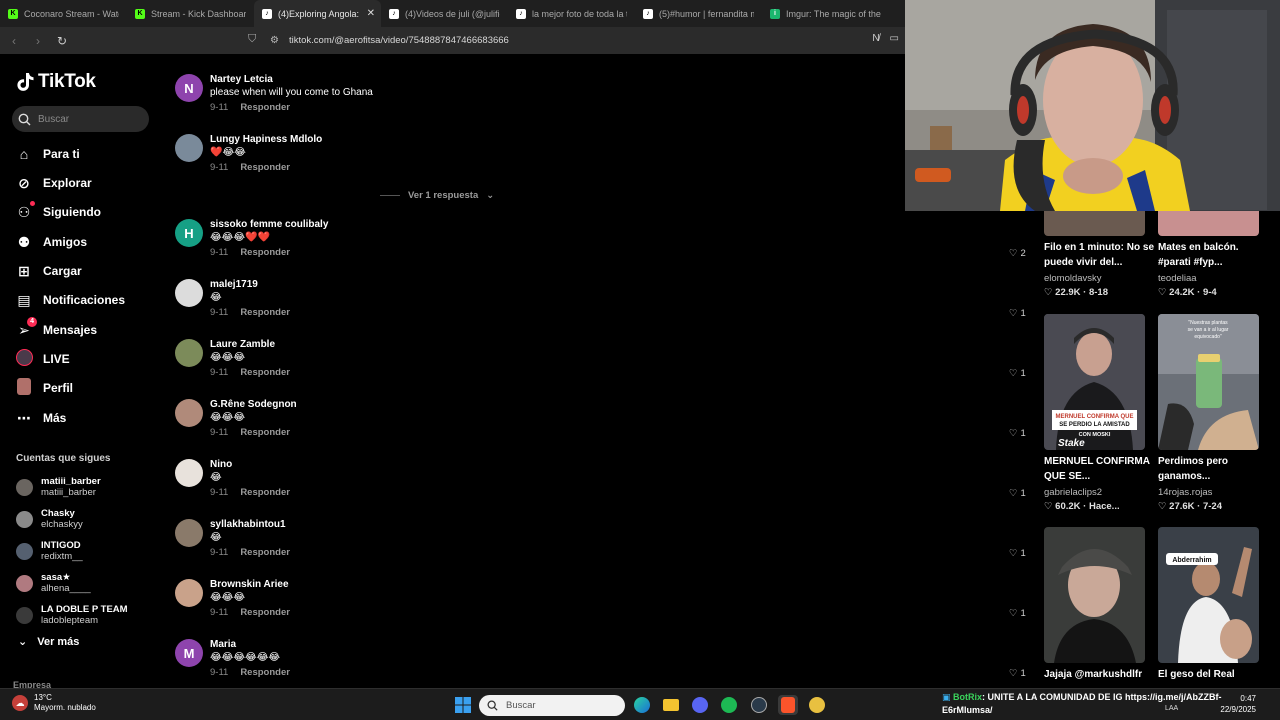 The height and width of the screenshot is (720, 1280). I want to click on tiktok-logo: TikTok, so click(56, 82).